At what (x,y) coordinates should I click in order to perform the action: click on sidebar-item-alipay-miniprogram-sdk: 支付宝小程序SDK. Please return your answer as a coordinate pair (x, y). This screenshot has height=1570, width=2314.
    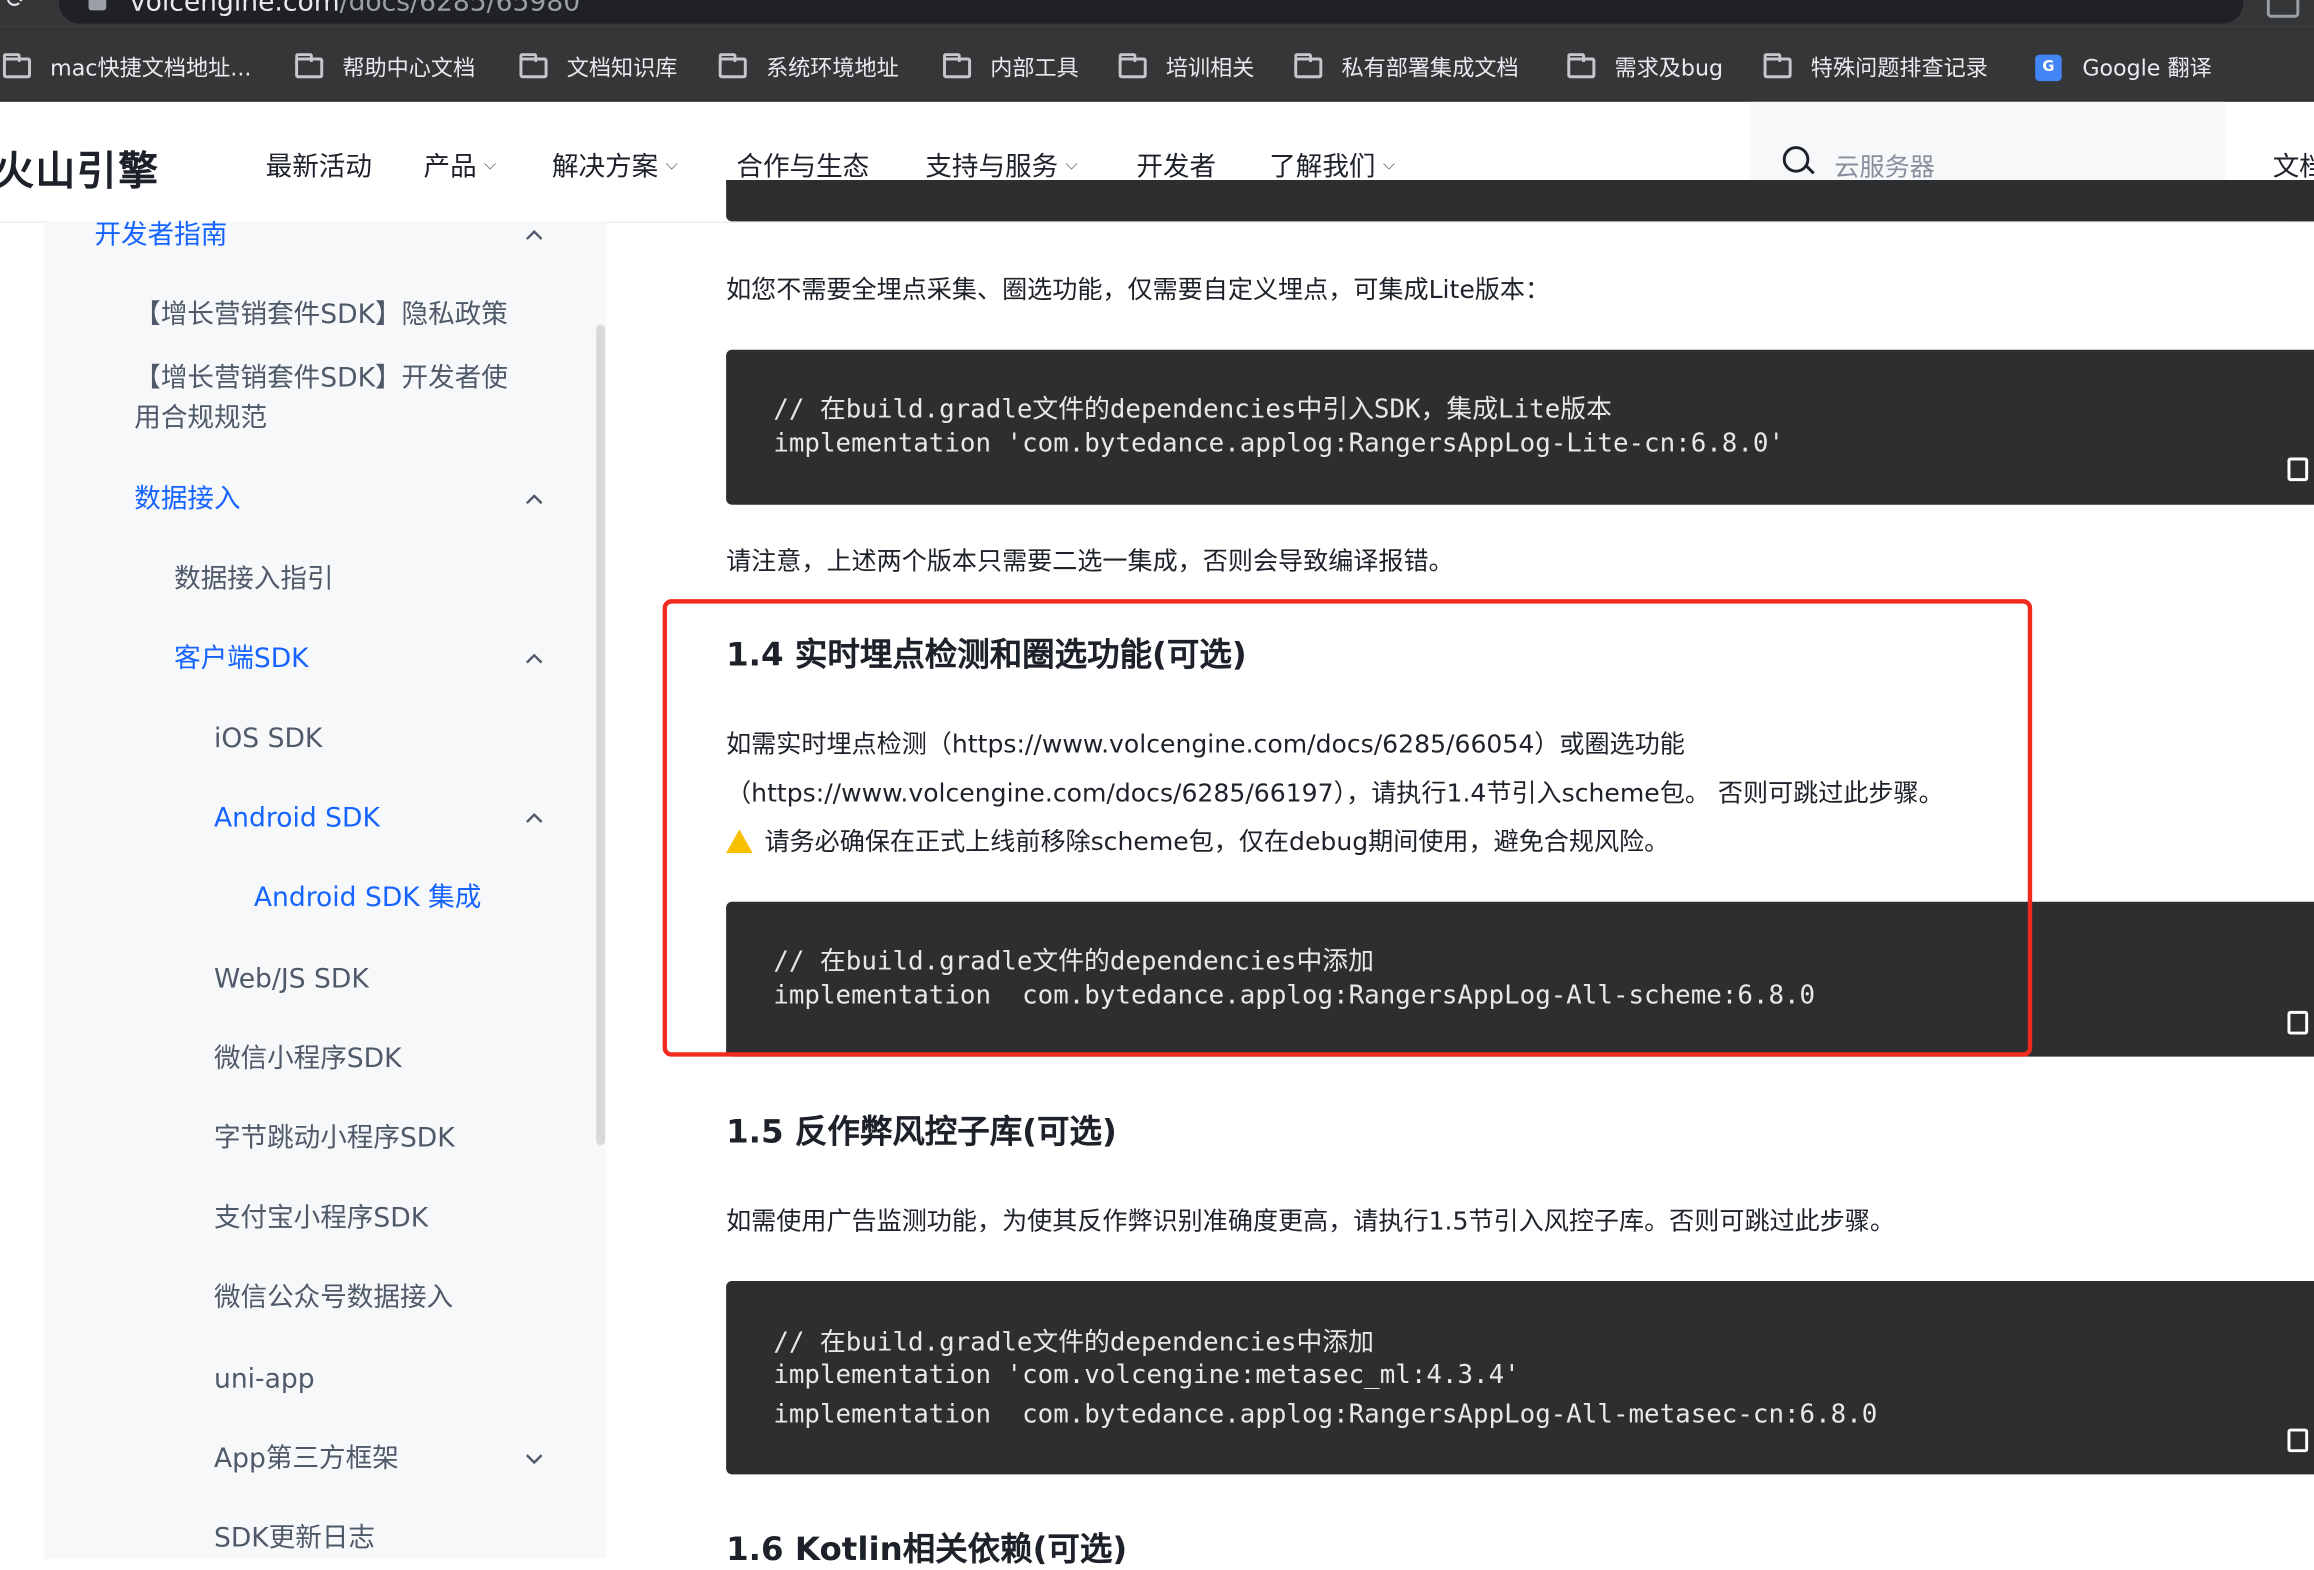
    Looking at the image, I should click on (321, 1218).